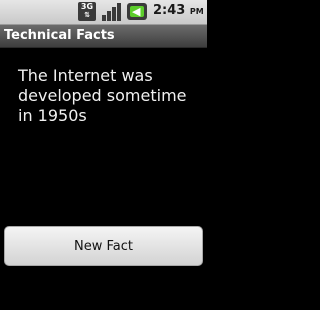  Describe the element at coordinates (87, 15) in the screenshot. I see `data-arrows-icon: ⇅` at that location.